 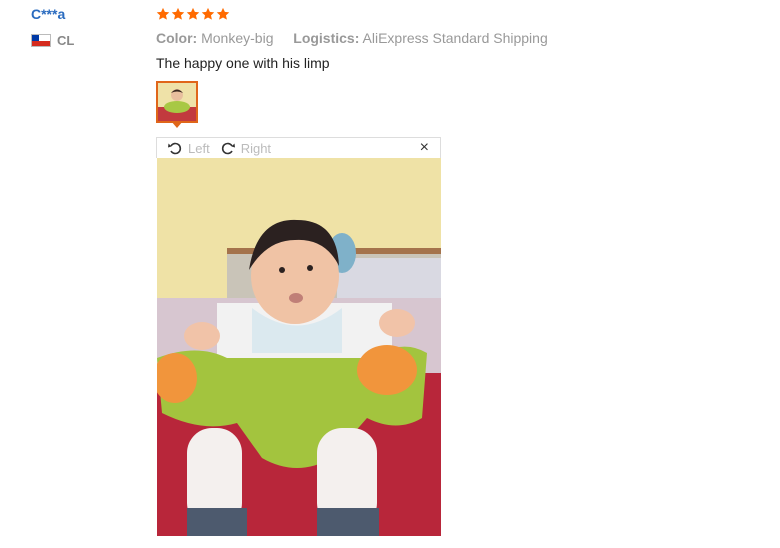 I want to click on review-text: The happy one with his limp, so click(x=243, y=63).